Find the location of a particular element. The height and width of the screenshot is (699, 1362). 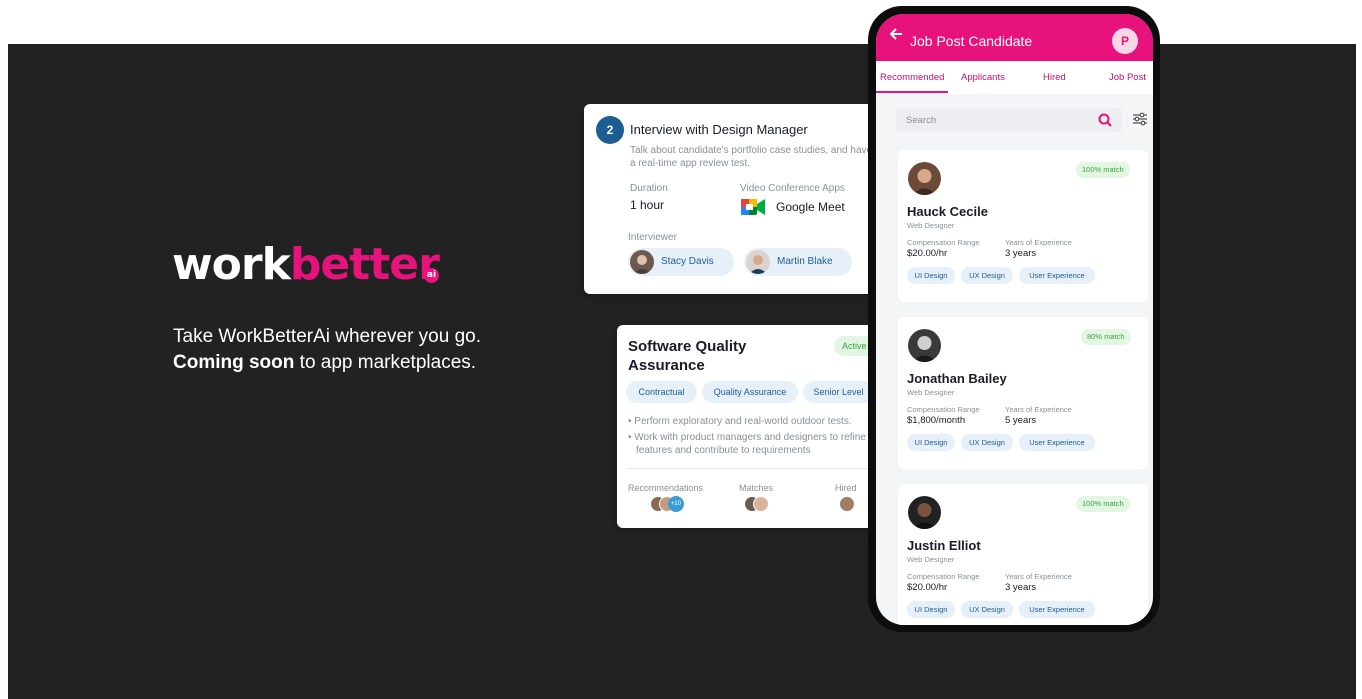

interviewer-name: Martin Blake is located at coordinates (805, 261).